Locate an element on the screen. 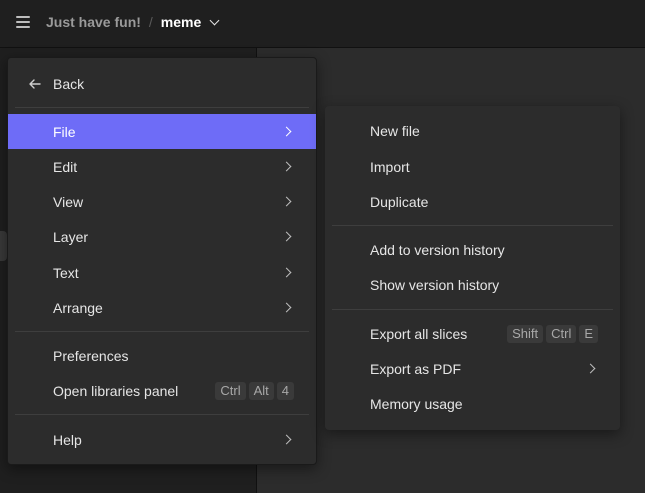  menu-item-label: Arrange is located at coordinates (78, 307).